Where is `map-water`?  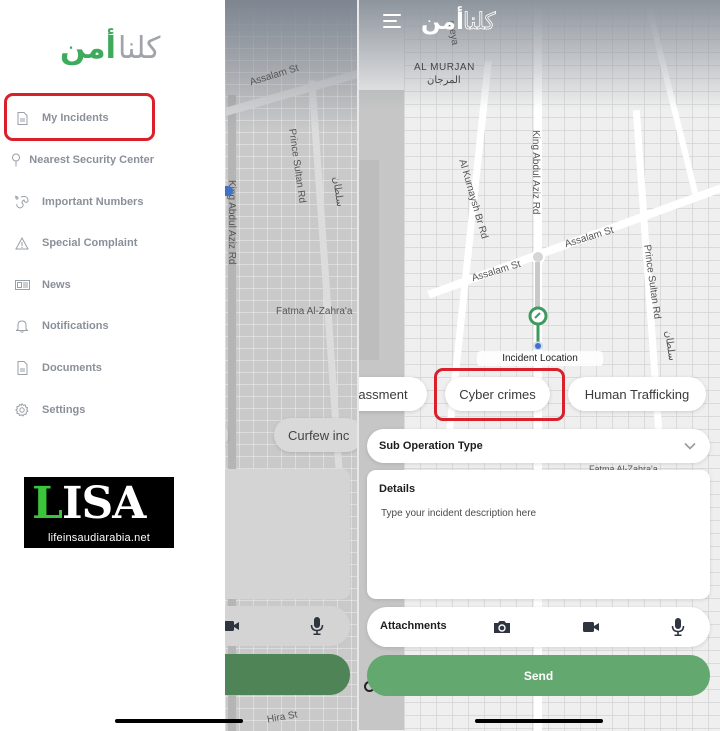
map-water is located at coordinates (369, 260).